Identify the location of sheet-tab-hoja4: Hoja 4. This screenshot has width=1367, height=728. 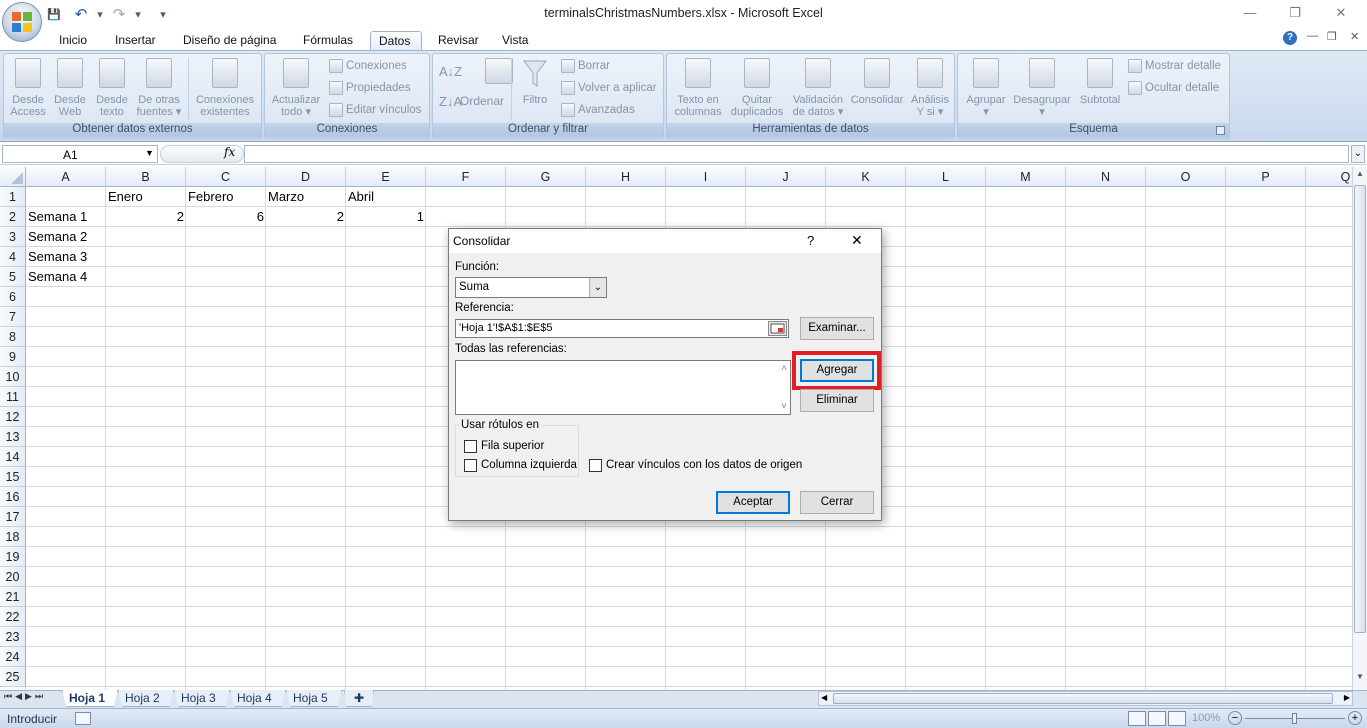
(258, 698).